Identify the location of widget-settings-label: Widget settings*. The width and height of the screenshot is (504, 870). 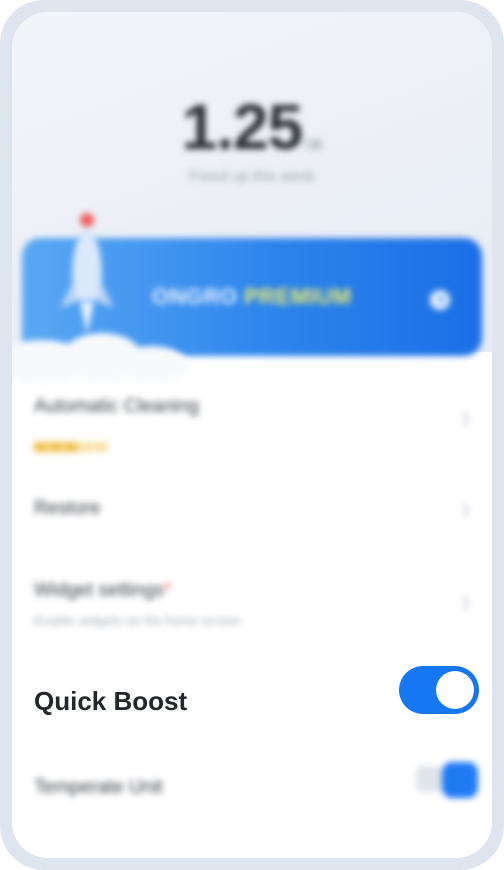
(102, 591).